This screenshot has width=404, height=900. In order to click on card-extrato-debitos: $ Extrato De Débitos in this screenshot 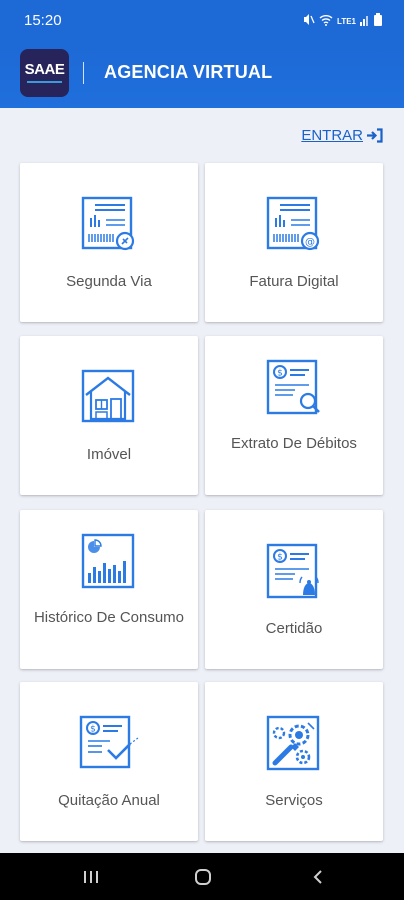, I will do `click(294, 415)`.